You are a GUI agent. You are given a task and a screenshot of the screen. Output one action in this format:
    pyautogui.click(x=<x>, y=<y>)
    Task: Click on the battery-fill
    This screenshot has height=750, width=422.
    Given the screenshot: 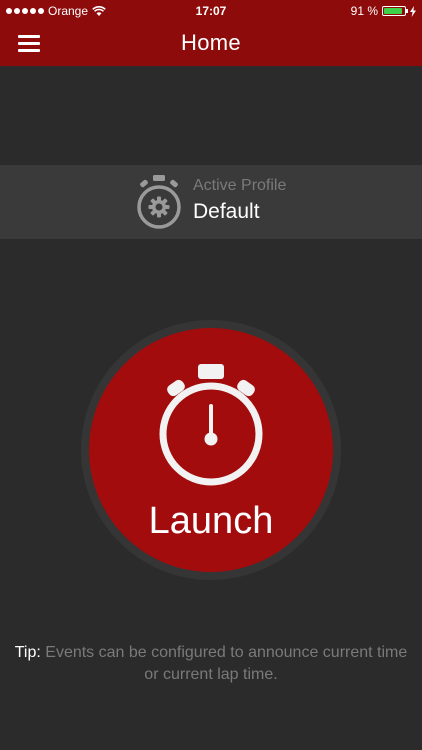 What is the action you would take?
    pyautogui.click(x=393, y=11)
    